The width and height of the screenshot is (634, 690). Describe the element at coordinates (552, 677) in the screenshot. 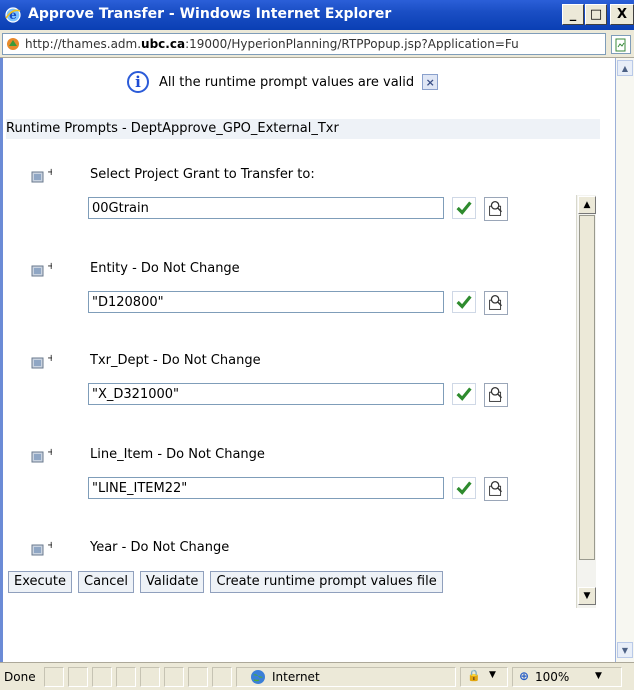

I see `zoom-level: 100%` at that location.